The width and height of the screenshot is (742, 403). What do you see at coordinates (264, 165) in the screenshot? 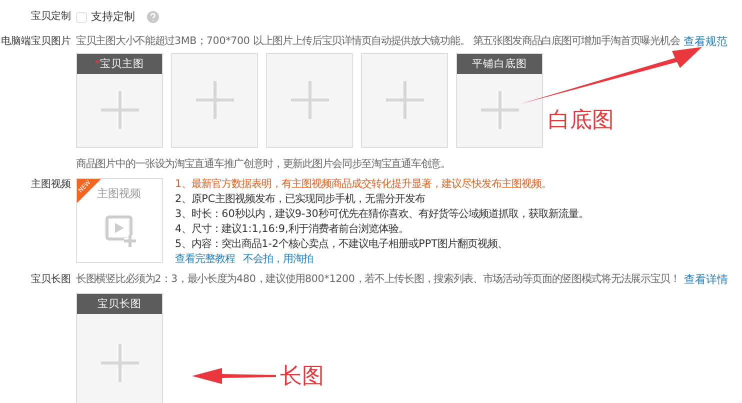
I see `note-text: 商品图片中的一张设为淘宝直通车推广创意时，更新此图片会同步至淘宝直通车创意。` at bounding box center [264, 165].